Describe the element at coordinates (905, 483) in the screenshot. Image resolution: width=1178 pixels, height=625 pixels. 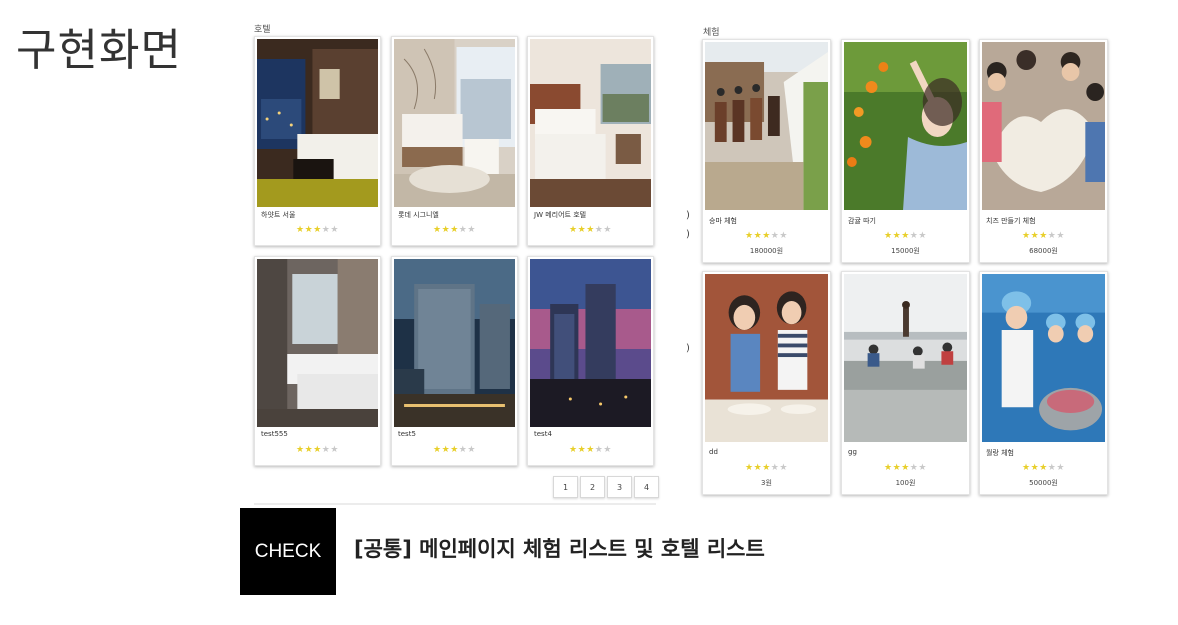
I see `experience-price: 100원` at that location.